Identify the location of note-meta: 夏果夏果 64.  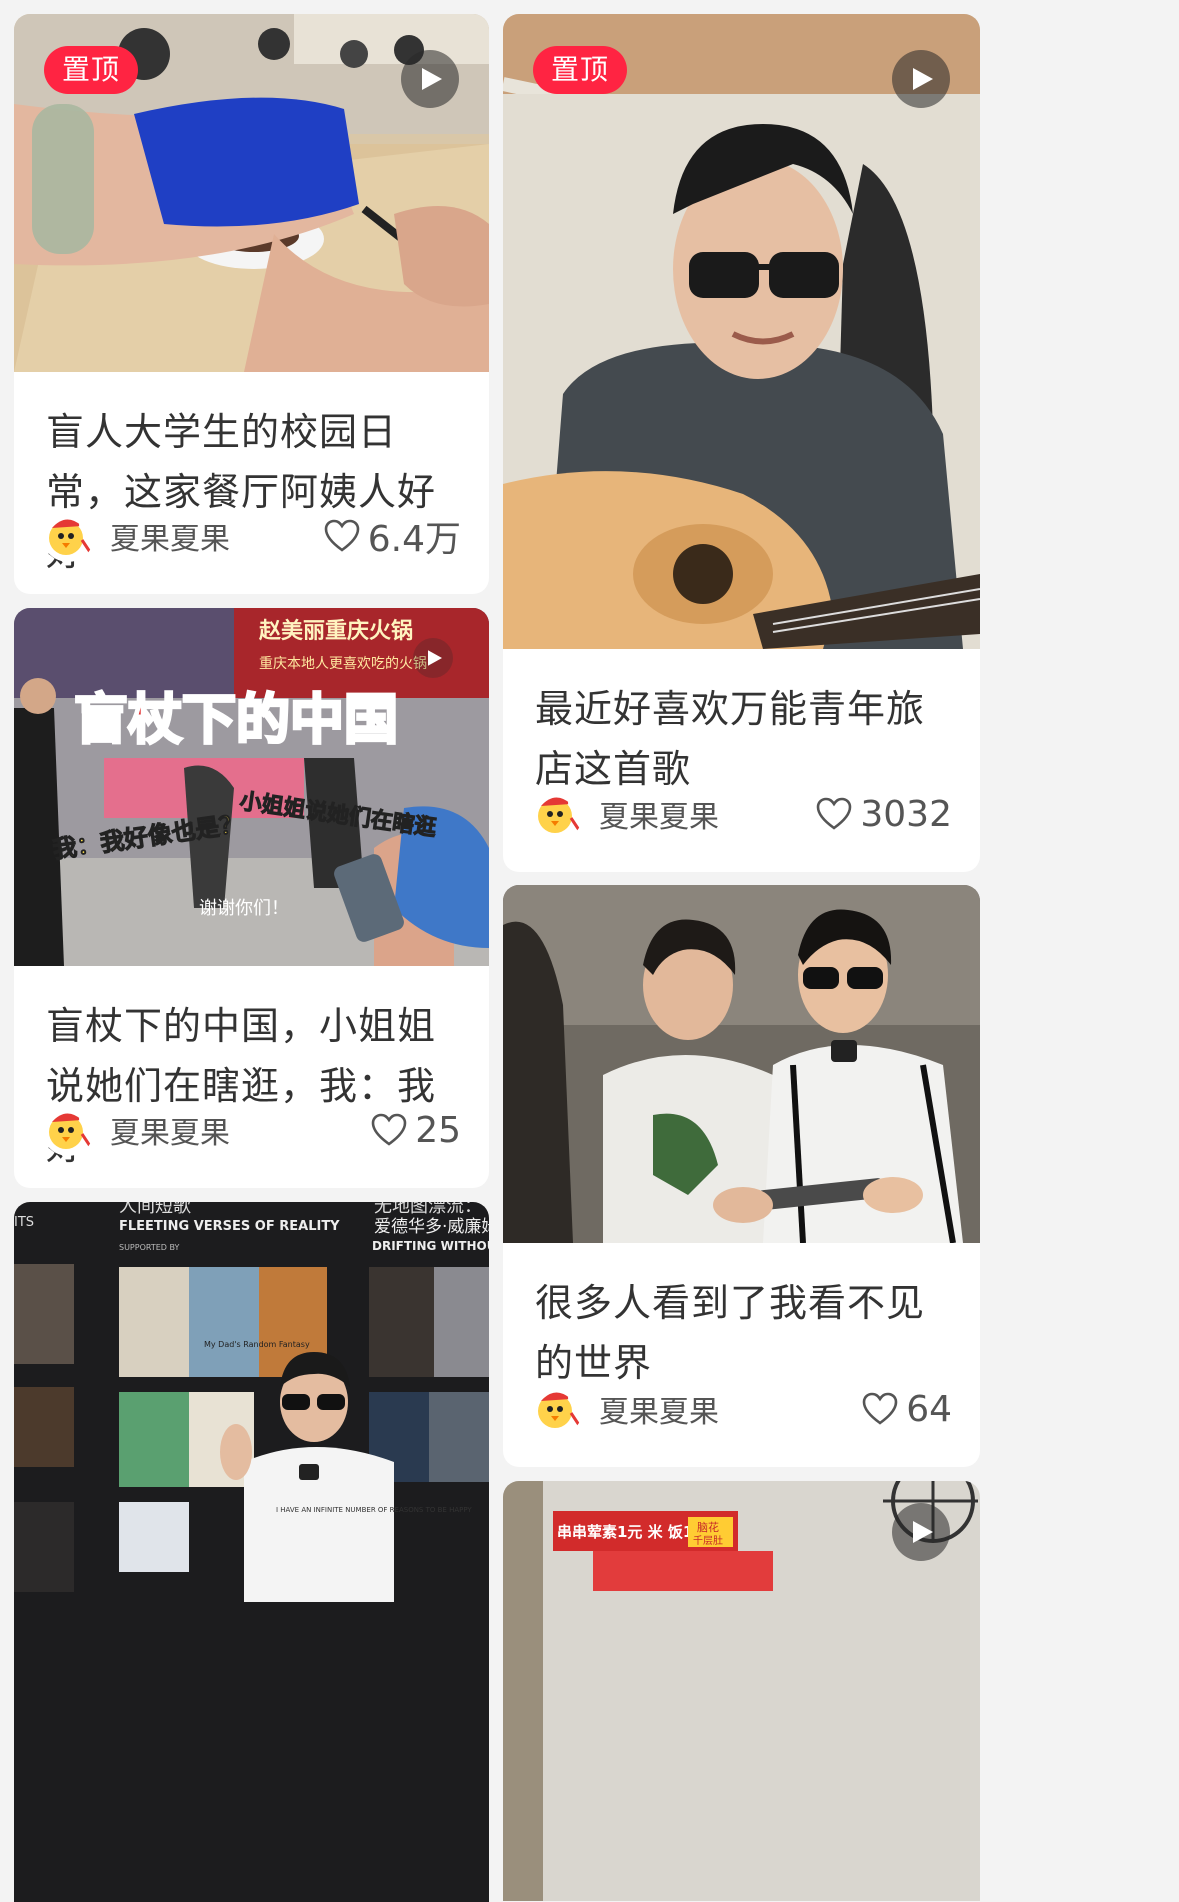
(741, 1409).